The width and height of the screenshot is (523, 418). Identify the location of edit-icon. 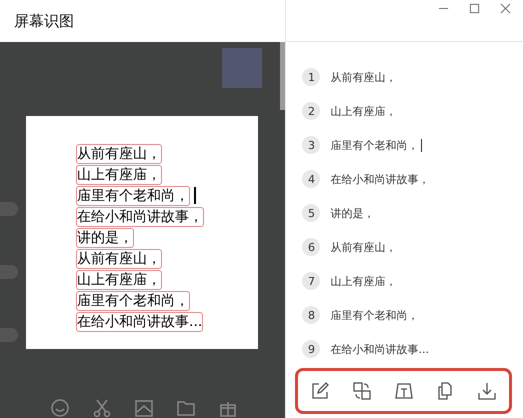
(320, 391).